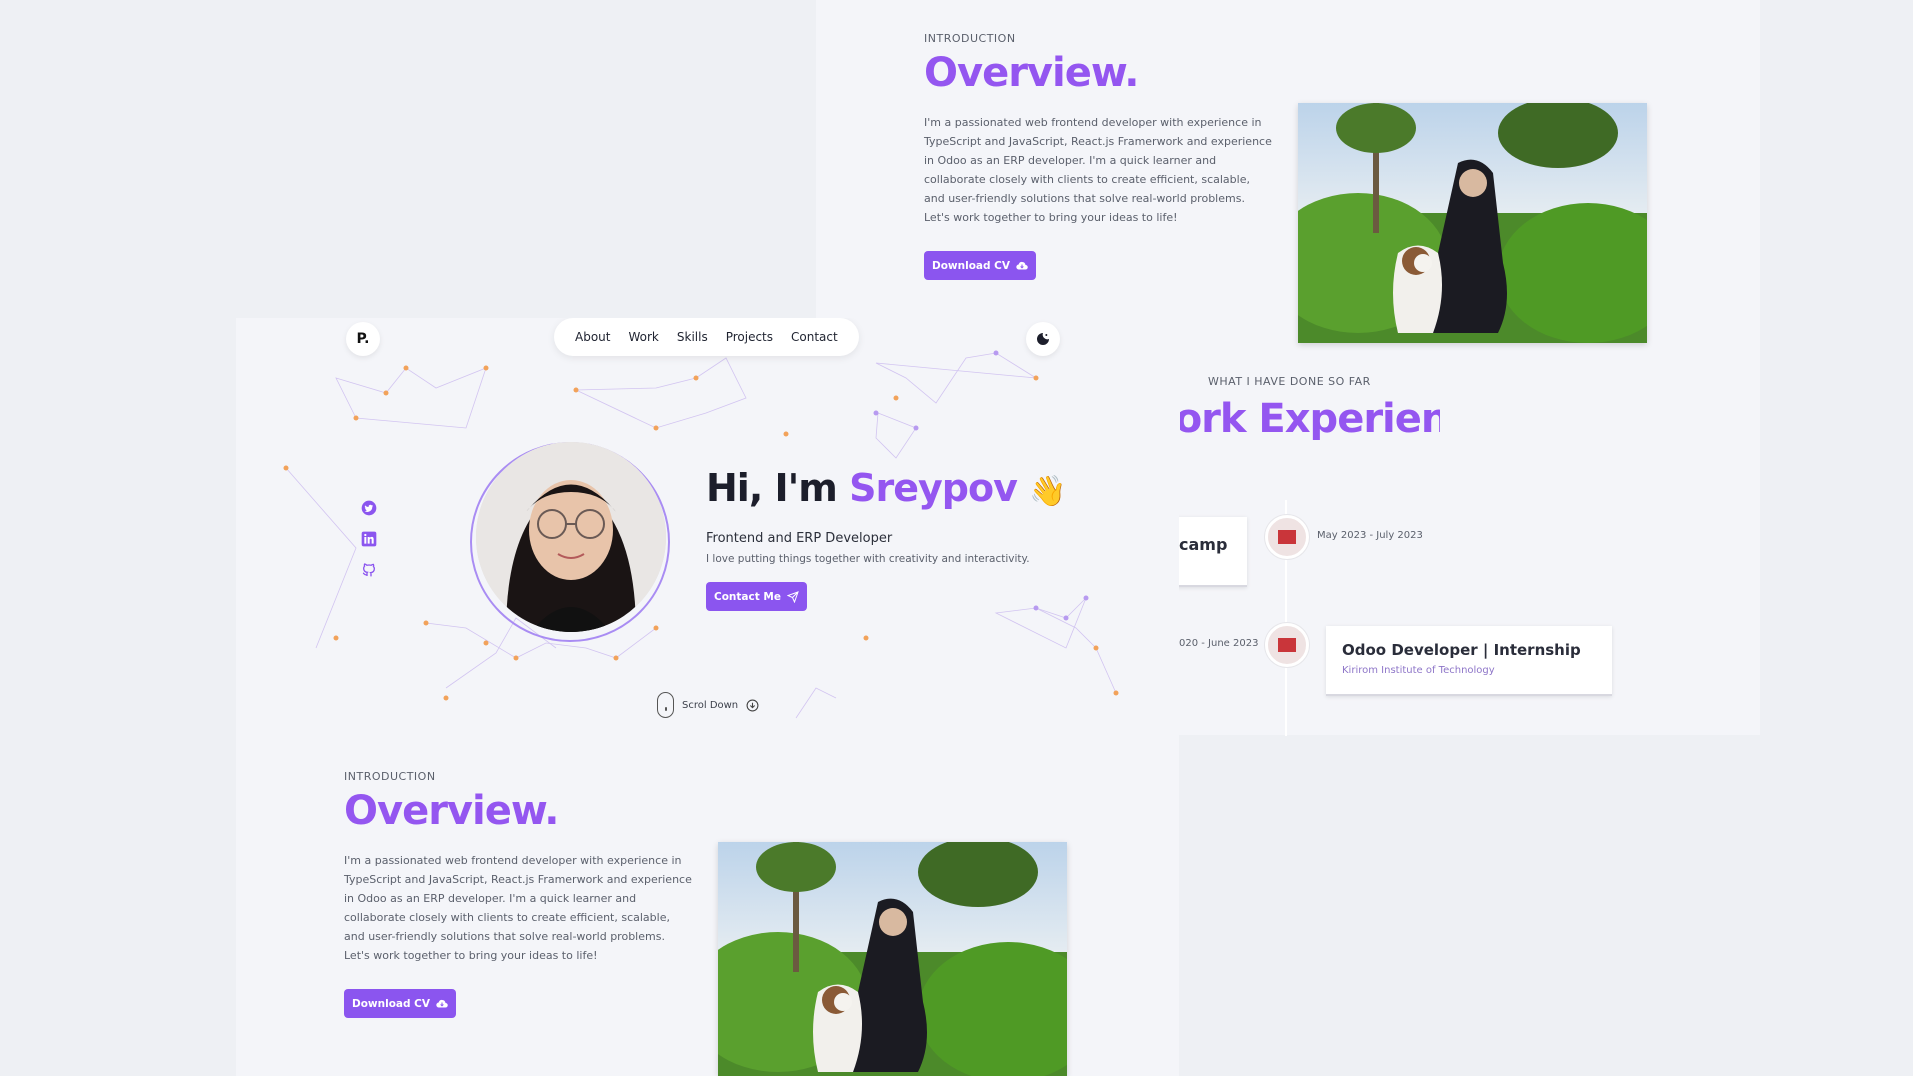 The height and width of the screenshot is (1076, 1913). I want to click on arrow-down-circle-icon, so click(752, 705).